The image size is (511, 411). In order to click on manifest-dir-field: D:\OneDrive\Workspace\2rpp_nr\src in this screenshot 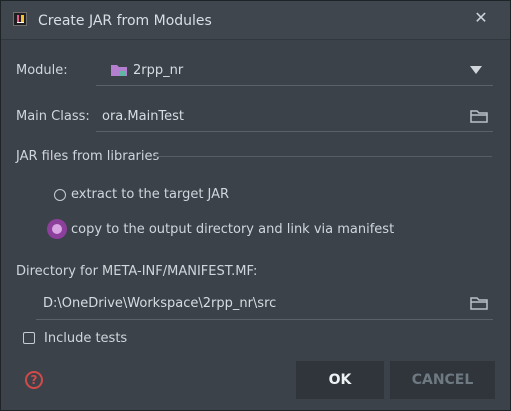, I will do `click(264, 304)`.